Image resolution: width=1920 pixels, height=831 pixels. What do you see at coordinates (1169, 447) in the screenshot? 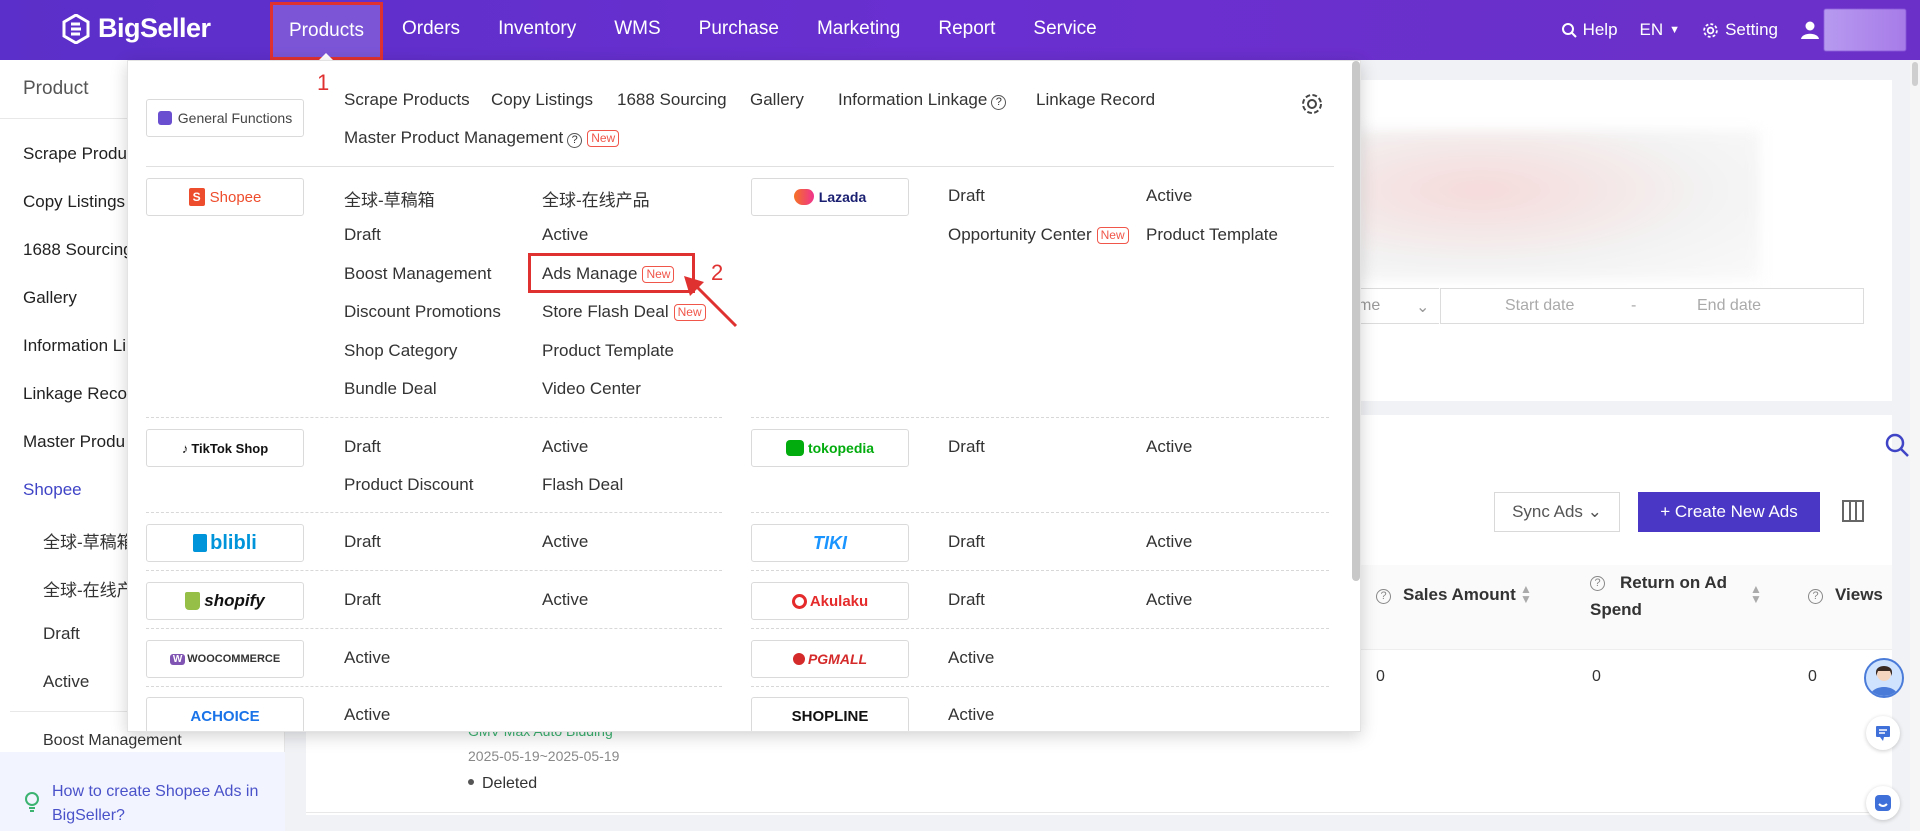
I see `menu-tokopedia-active: Active` at bounding box center [1169, 447].